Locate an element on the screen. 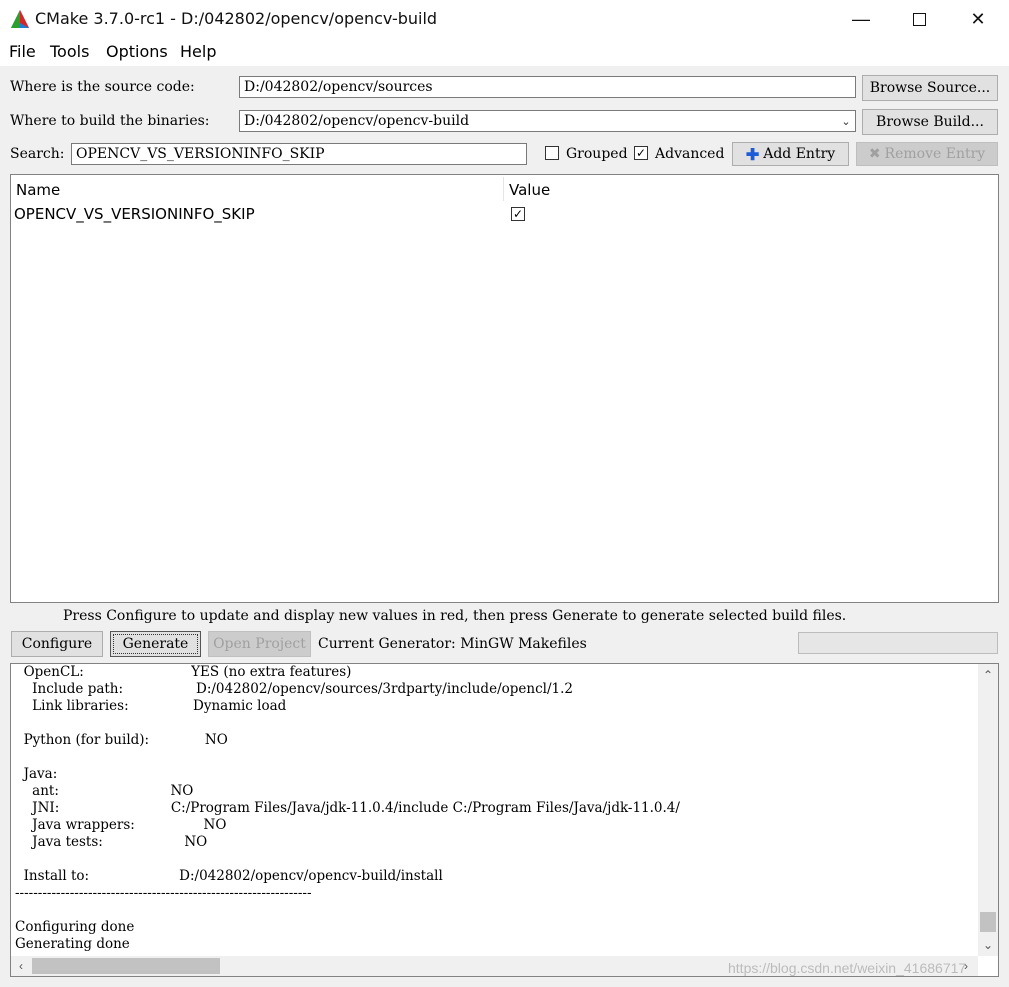 This screenshot has height=987, width=1009. scroll-down-icon: ⌄ is located at coordinates (988, 945).